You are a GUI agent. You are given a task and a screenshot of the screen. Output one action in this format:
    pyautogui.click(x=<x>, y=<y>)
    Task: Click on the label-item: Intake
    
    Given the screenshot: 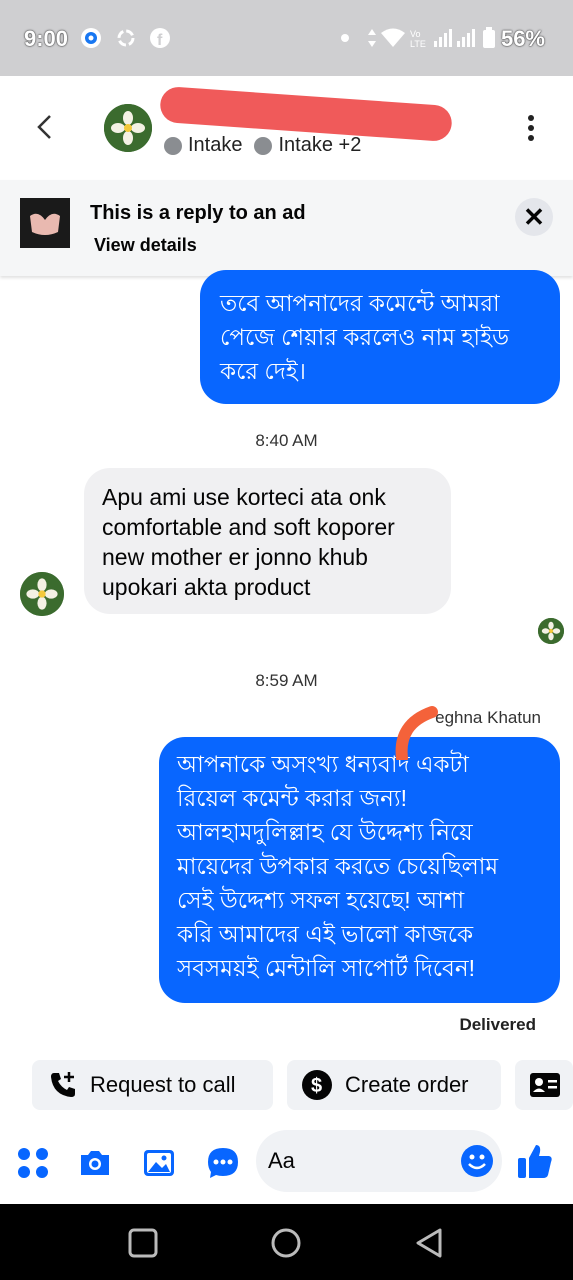 What is the action you would take?
    pyautogui.click(x=215, y=145)
    